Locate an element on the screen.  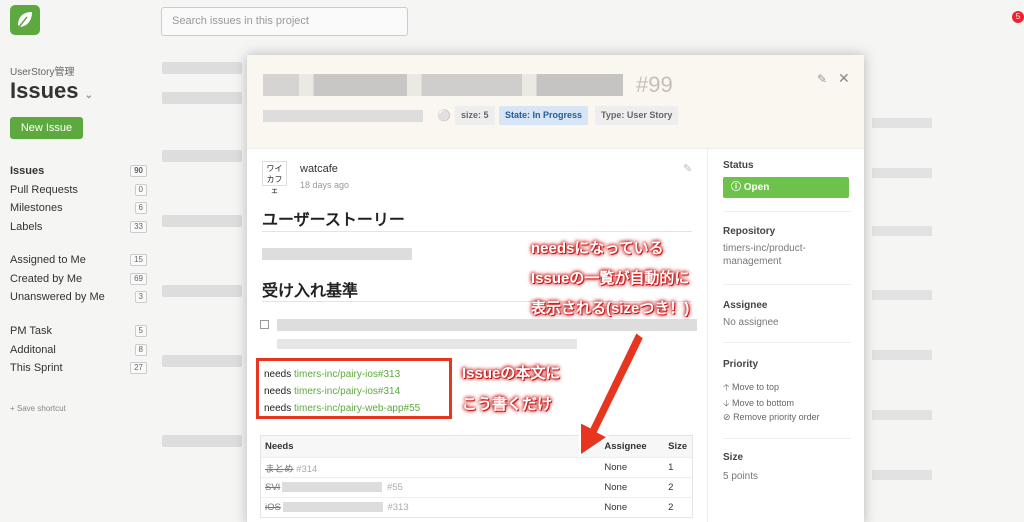
author-name: watcafe is located at coordinates (319, 169).